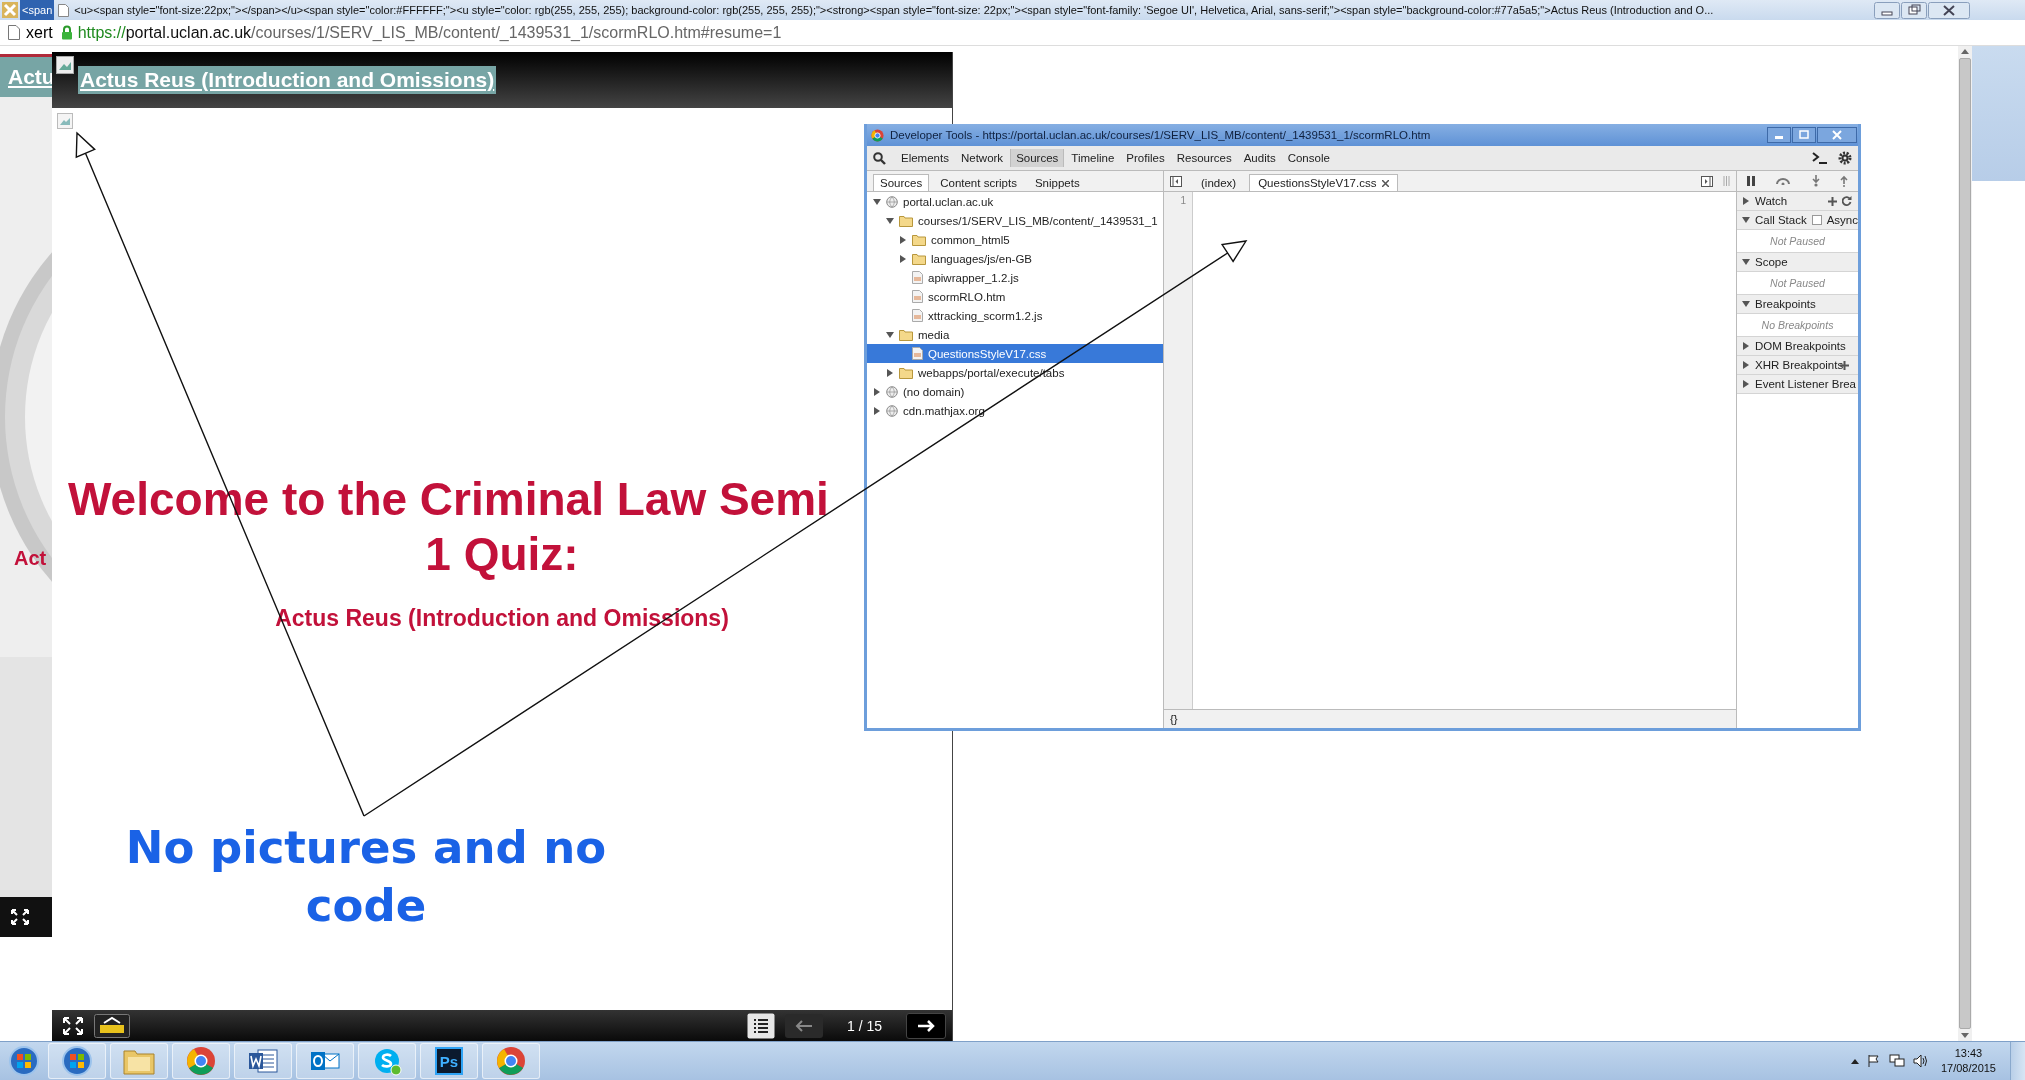 The height and width of the screenshot is (1080, 2025). Describe the element at coordinates (1965, 51) in the screenshot. I see `scroll-up-icon` at that location.